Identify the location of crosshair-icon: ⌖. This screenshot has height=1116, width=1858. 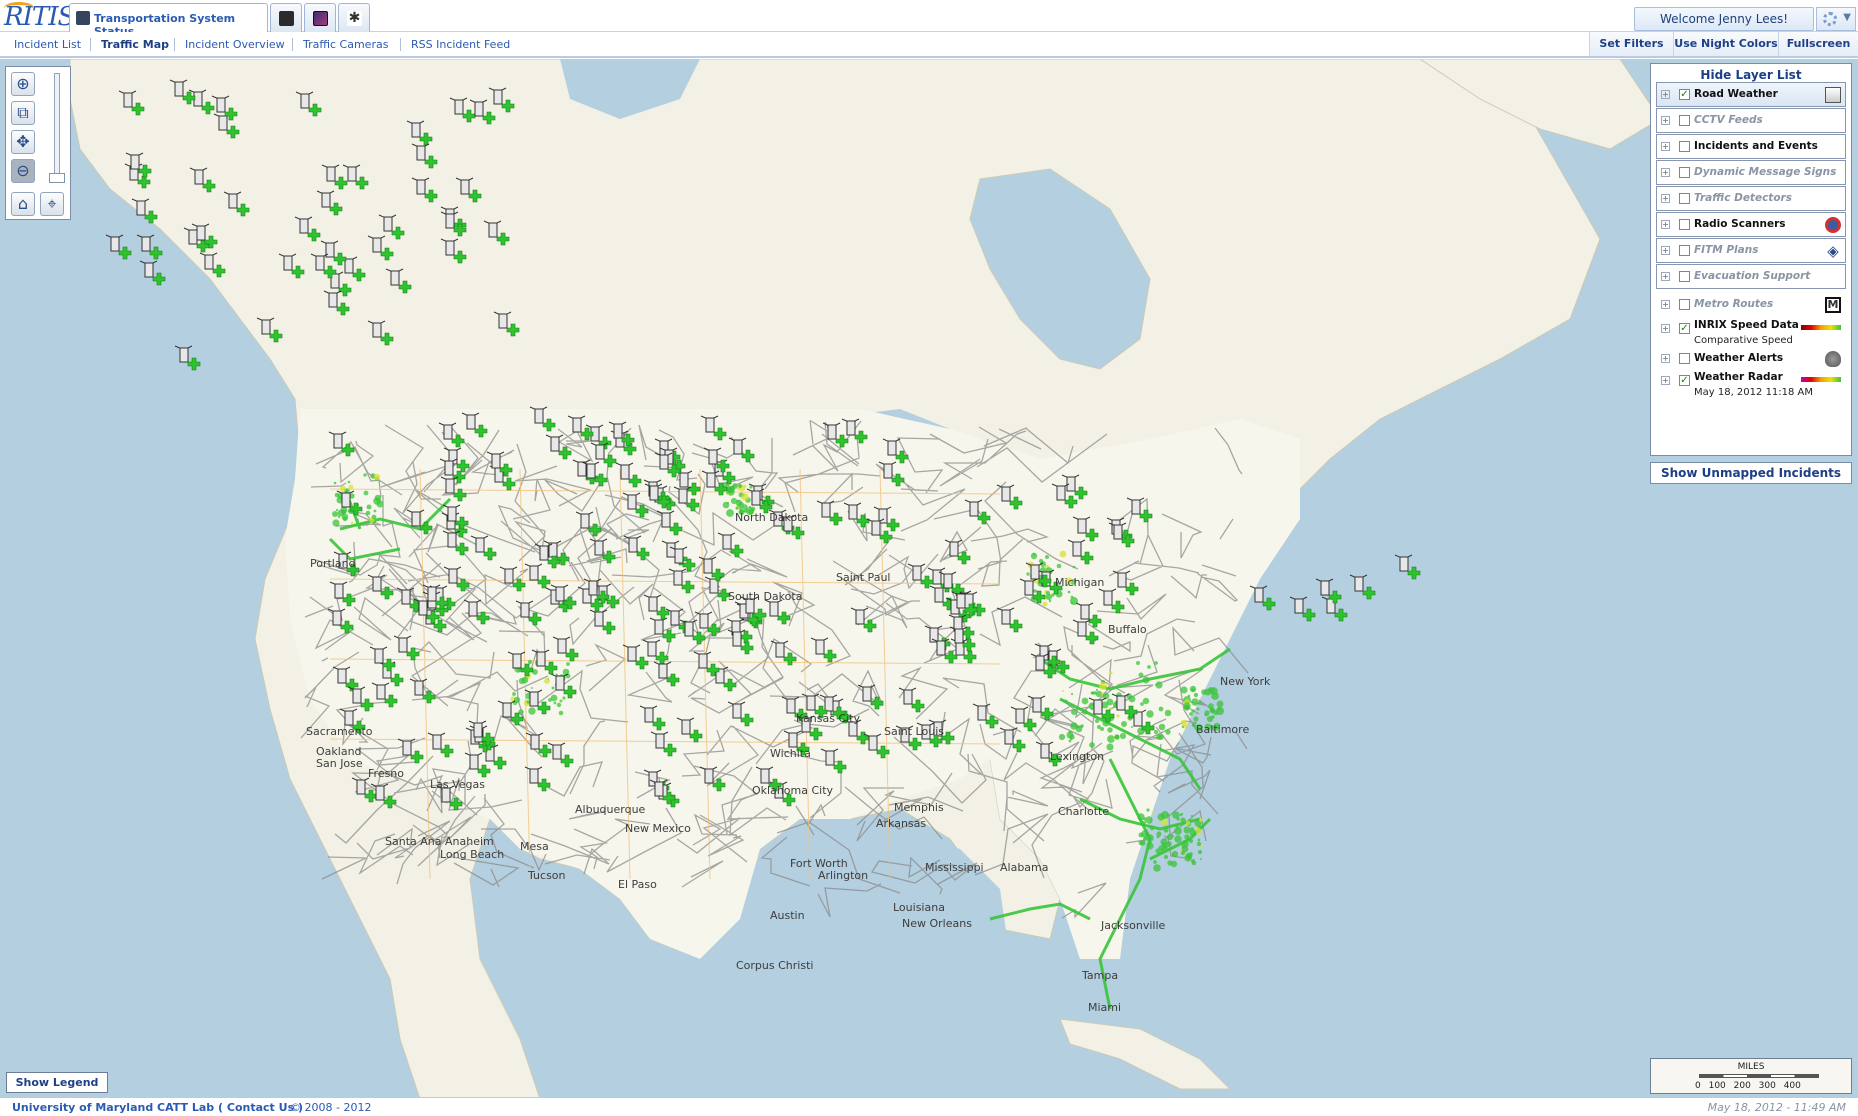
(52, 203).